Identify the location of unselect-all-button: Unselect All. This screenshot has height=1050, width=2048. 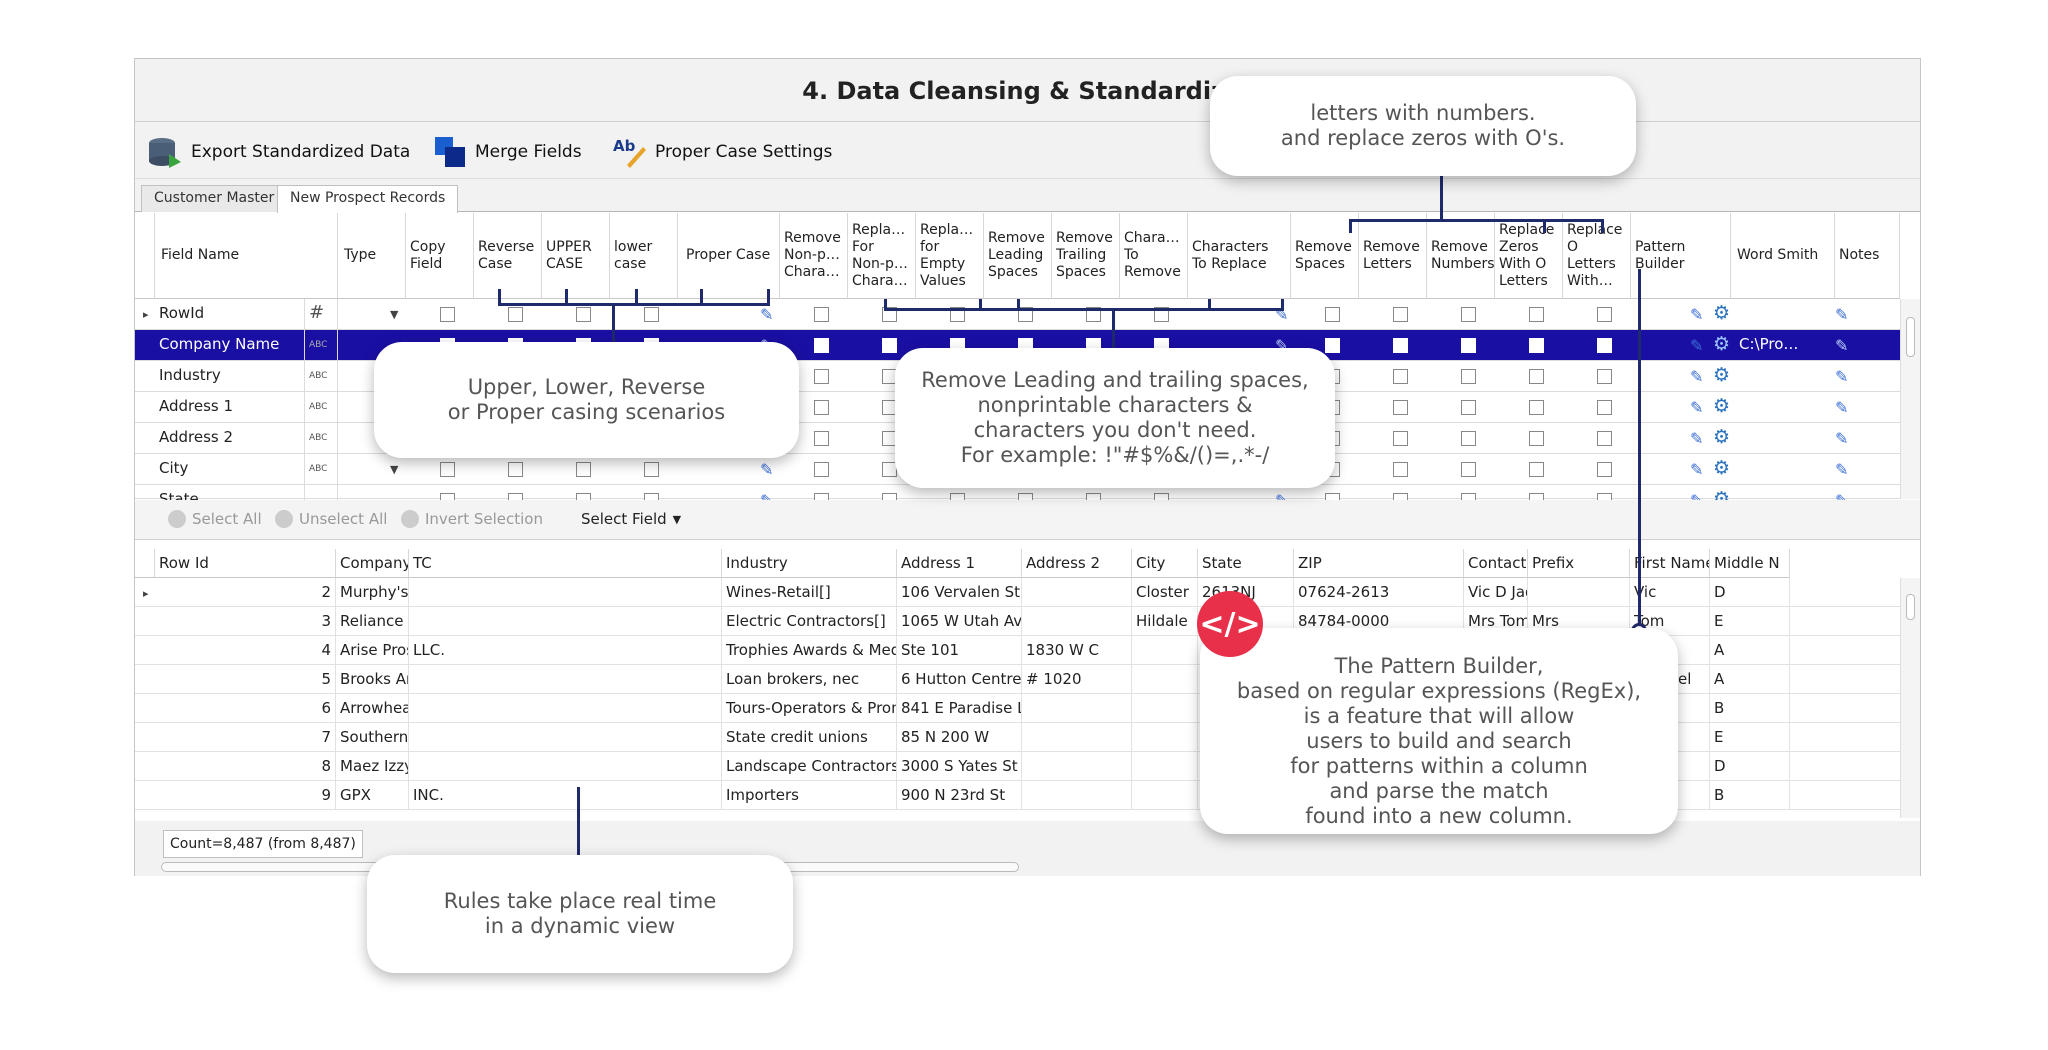
(331, 519).